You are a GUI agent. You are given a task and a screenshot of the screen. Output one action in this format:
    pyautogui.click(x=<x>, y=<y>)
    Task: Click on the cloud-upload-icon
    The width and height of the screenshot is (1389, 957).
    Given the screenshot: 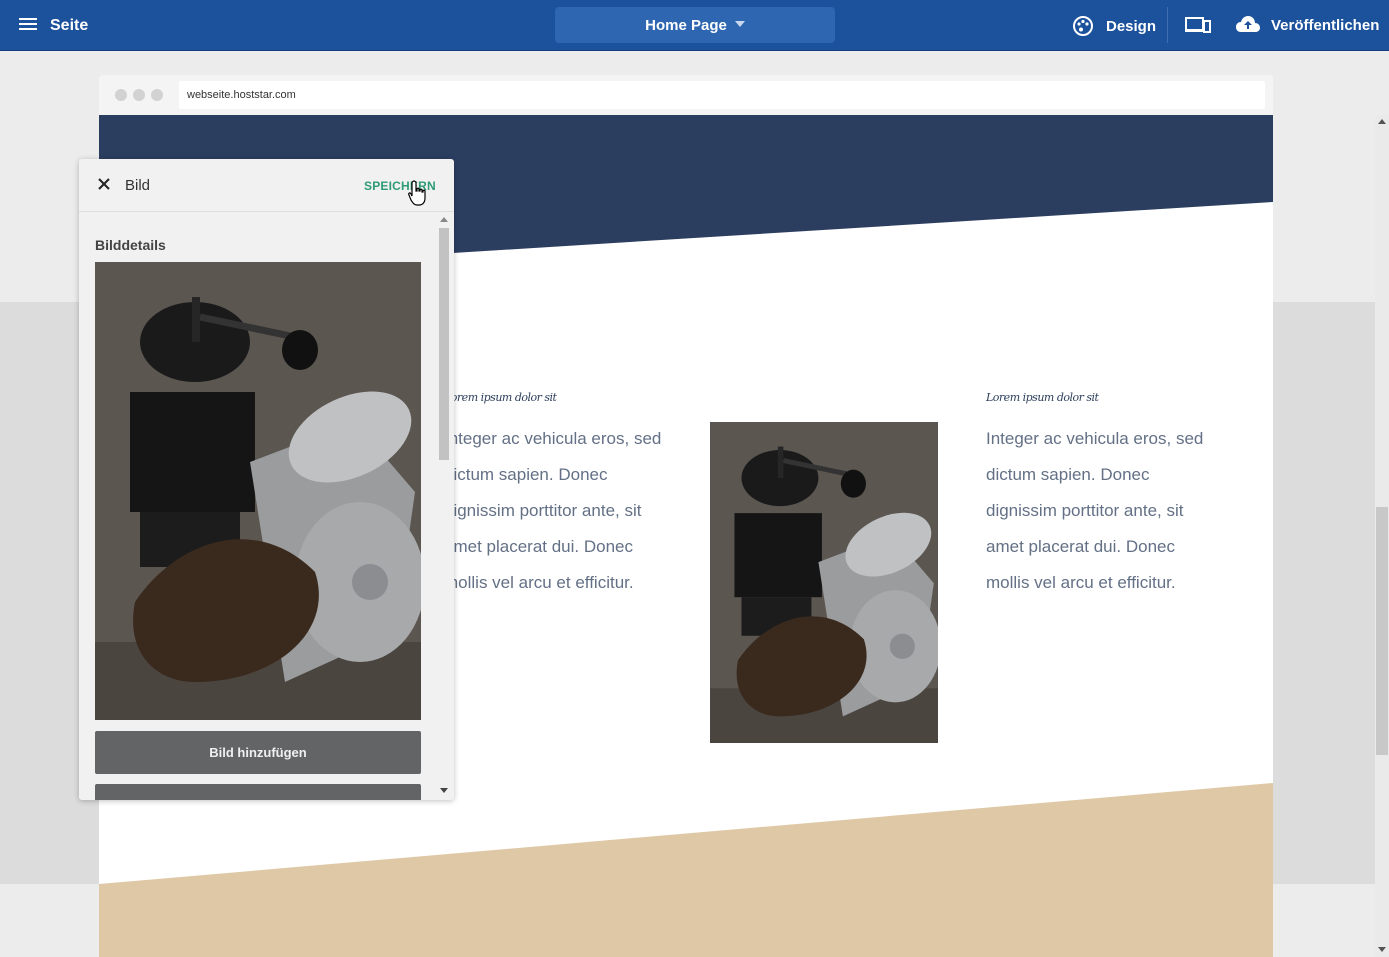 What is the action you would take?
    pyautogui.click(x=1248, y=24)
    